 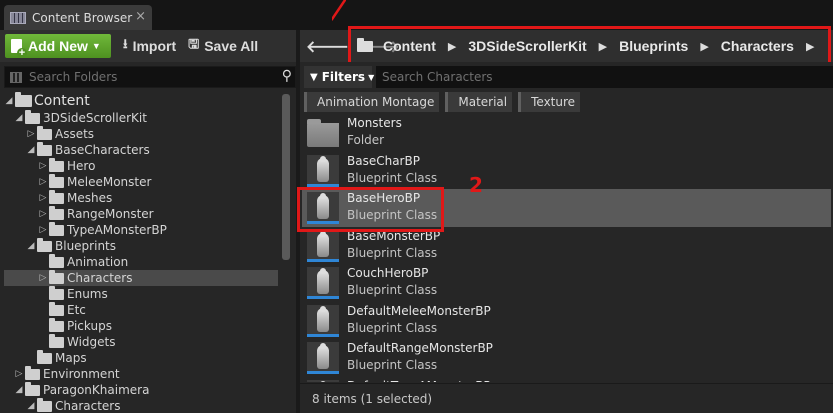 What do you see at coordinates (141, 341) in the screenshot?
I see `tree-node: Widgets` at bounding box center [141, 341].